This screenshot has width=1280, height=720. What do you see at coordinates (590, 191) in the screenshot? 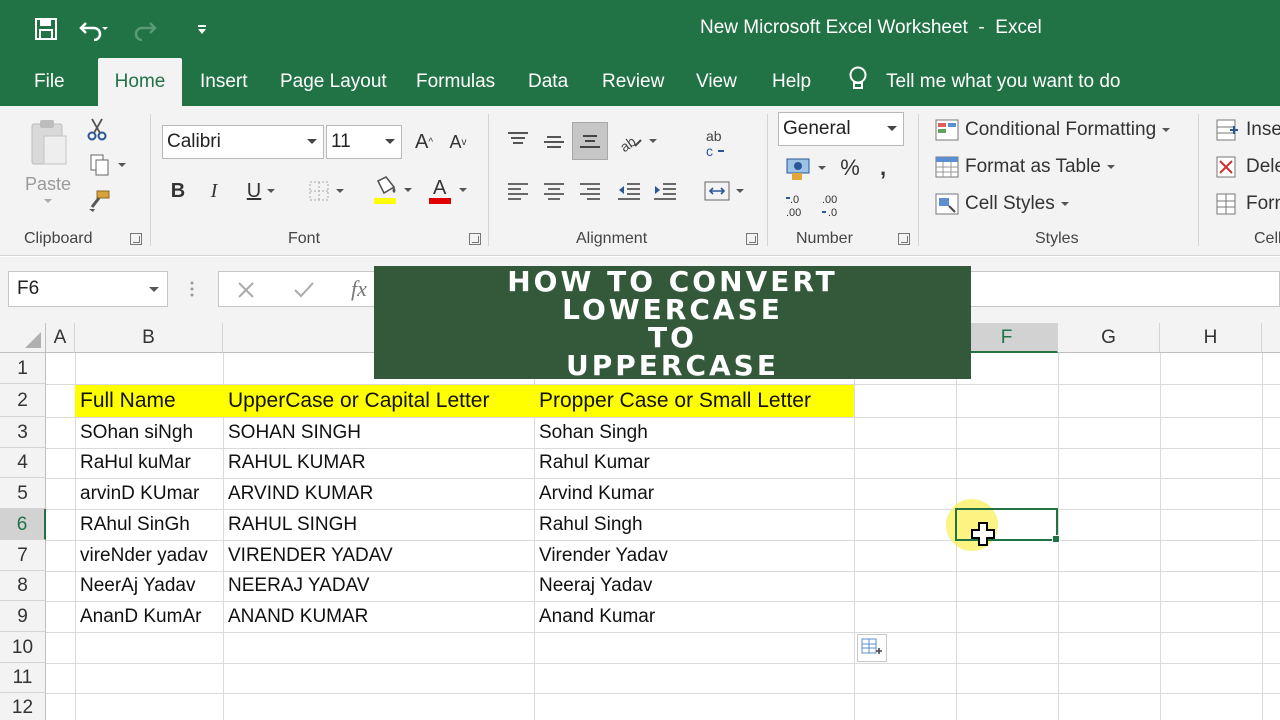
I see `align-right-icon` at bounding box center [590, 191].